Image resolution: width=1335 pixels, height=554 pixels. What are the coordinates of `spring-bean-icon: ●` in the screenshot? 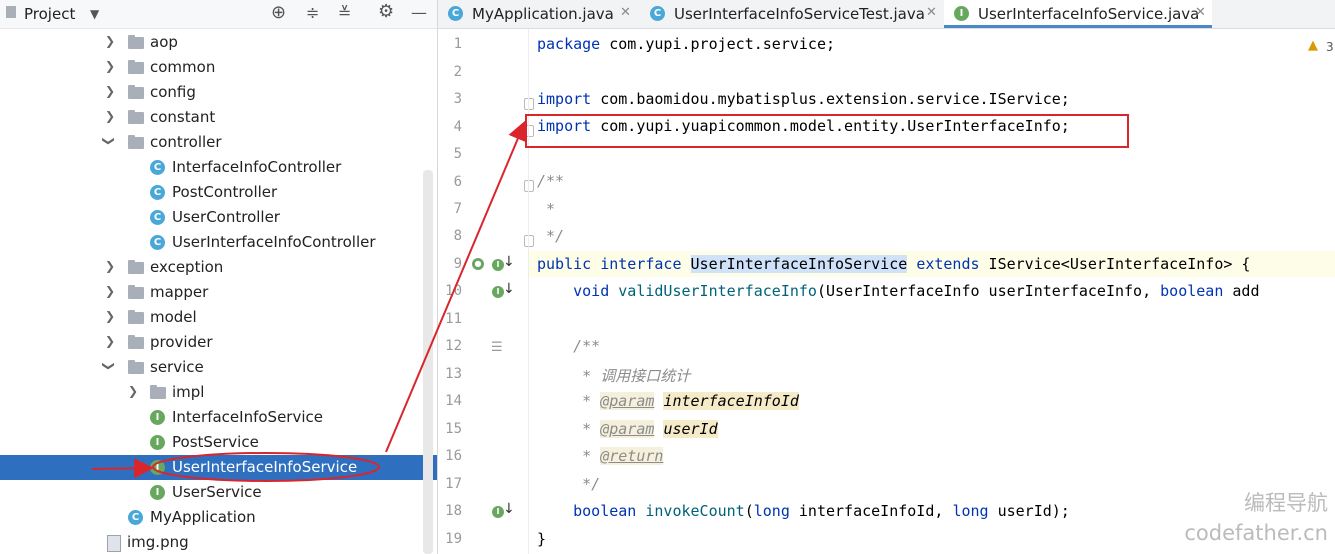 It's located at (478, 264).